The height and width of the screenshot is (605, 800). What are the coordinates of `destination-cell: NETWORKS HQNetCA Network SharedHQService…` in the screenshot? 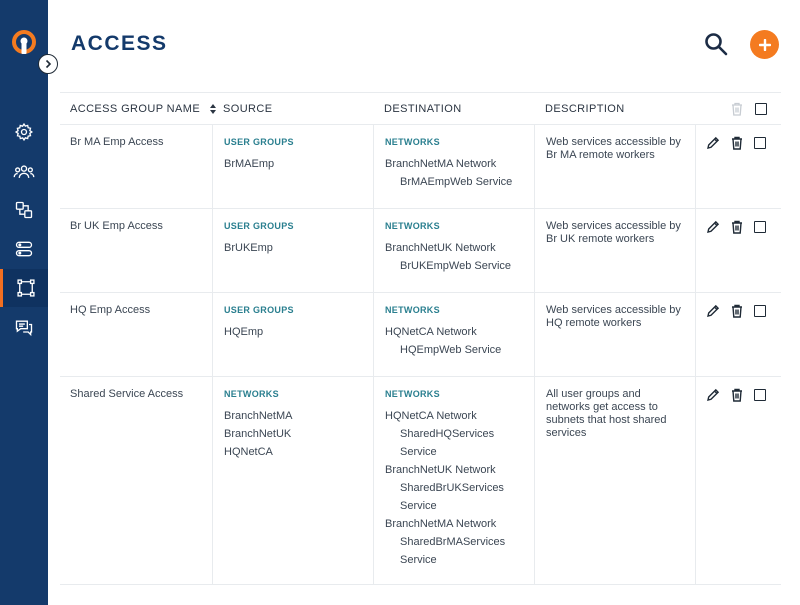 It's located at (453, 480).